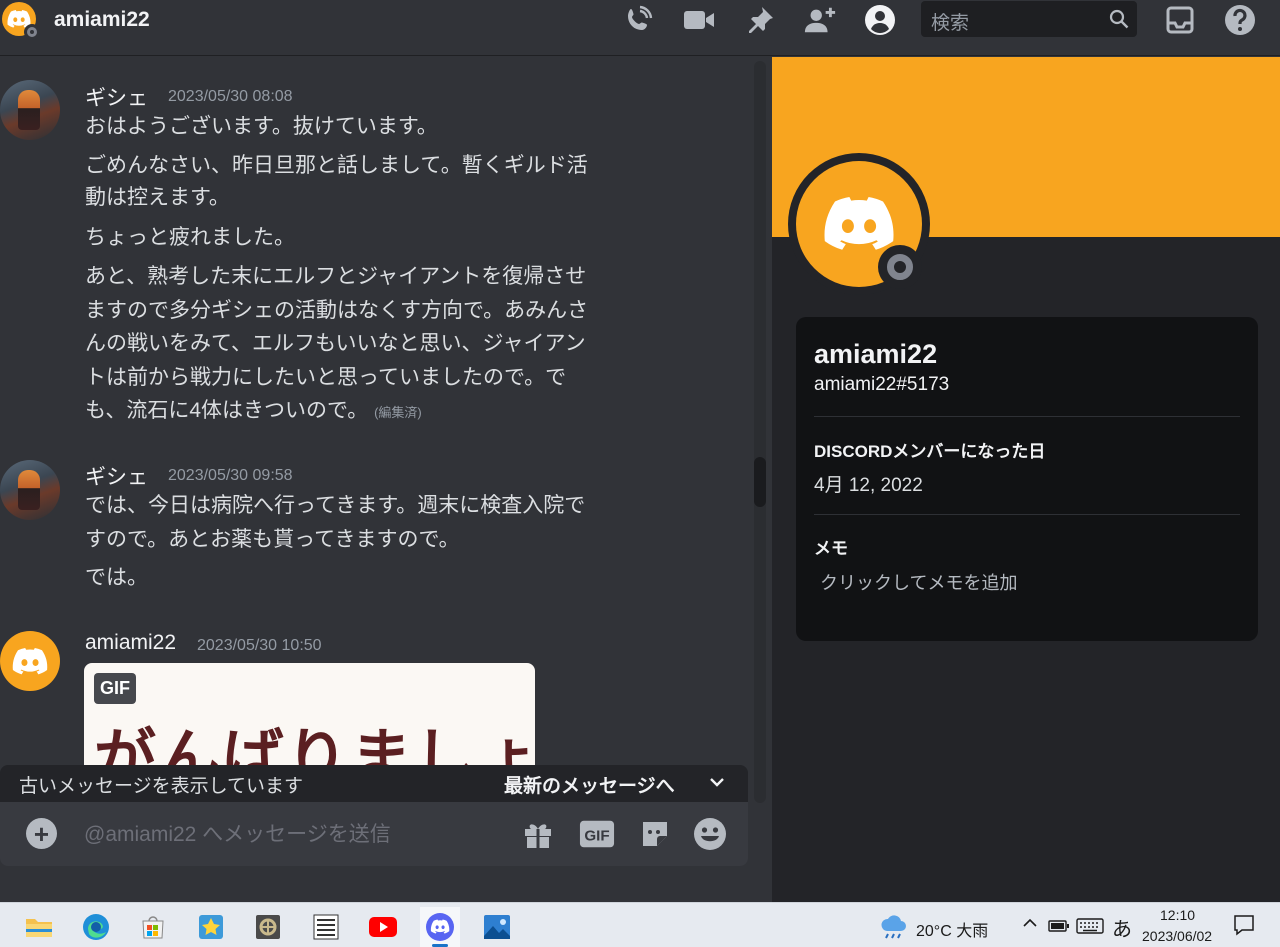  I want to click on chat-scrollbar-thumb, so click(760, 482).